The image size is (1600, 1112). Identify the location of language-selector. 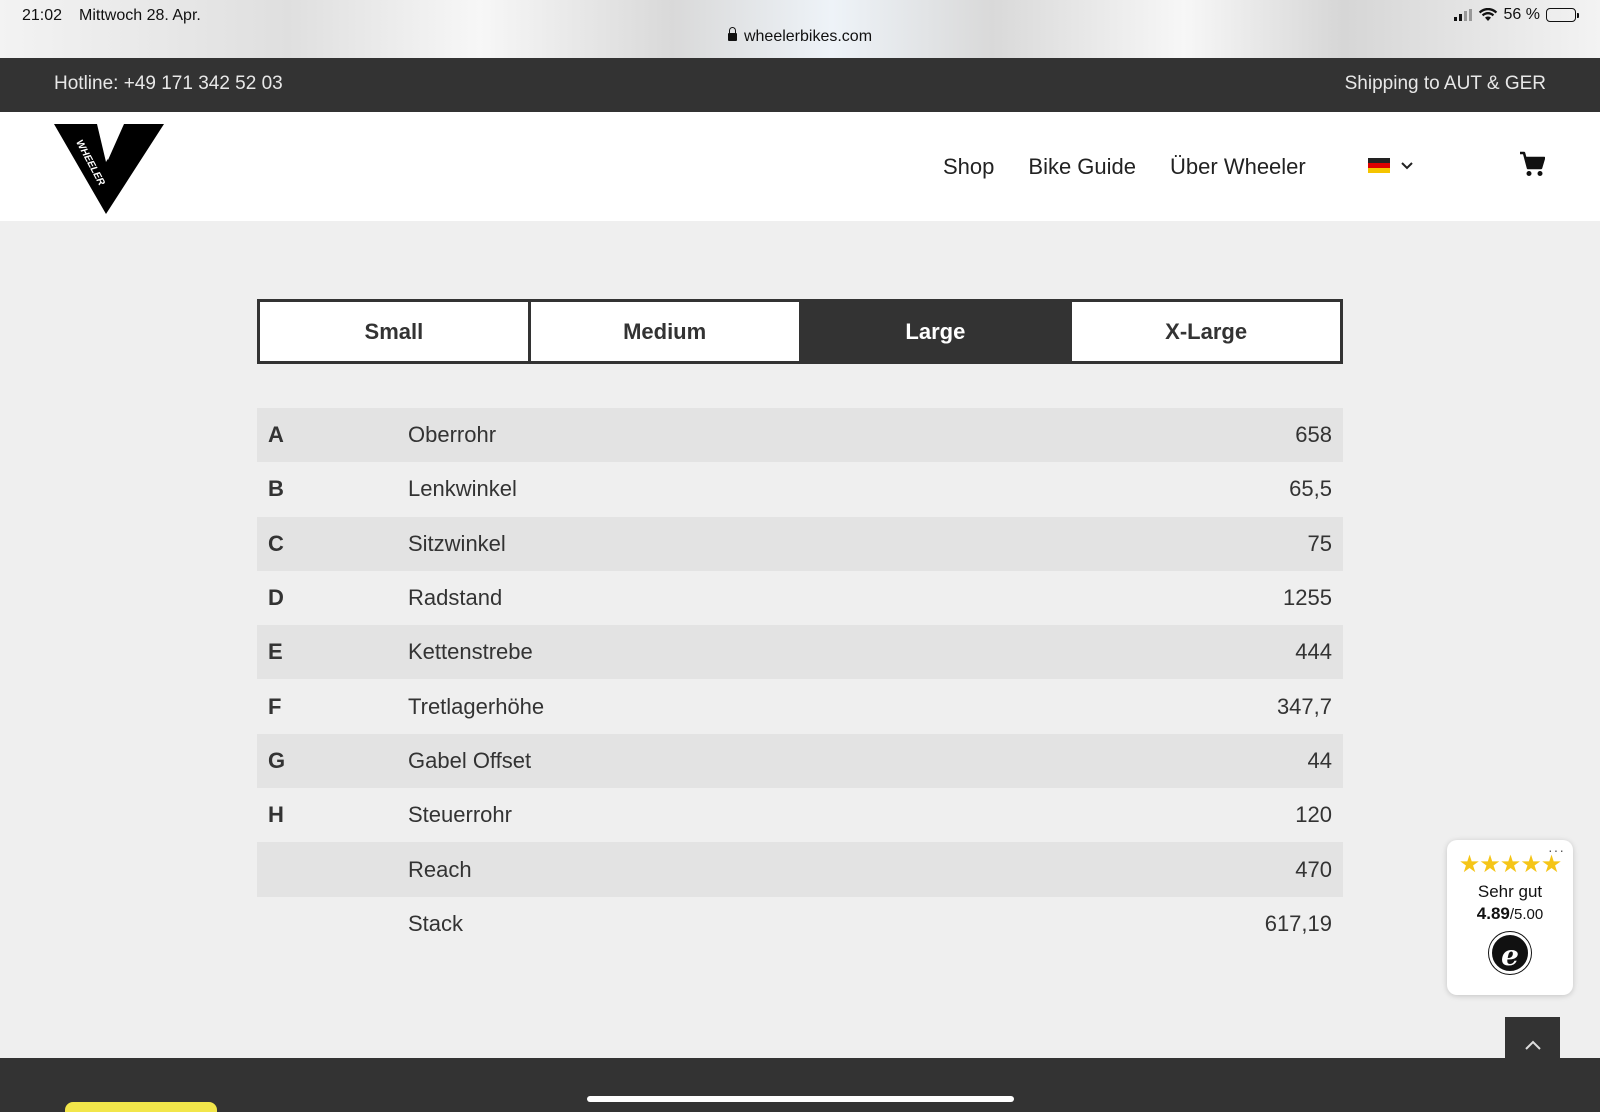
(1391, 165).